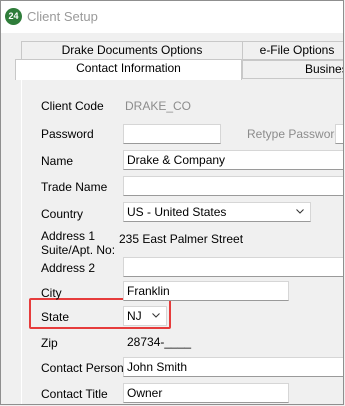 Image resolution: width=345 pixels, height=406 pixels. What do you see at coordinates (57, 161) in the screenshot?
I see `name-label: Name` at bounding box center [57, 161].